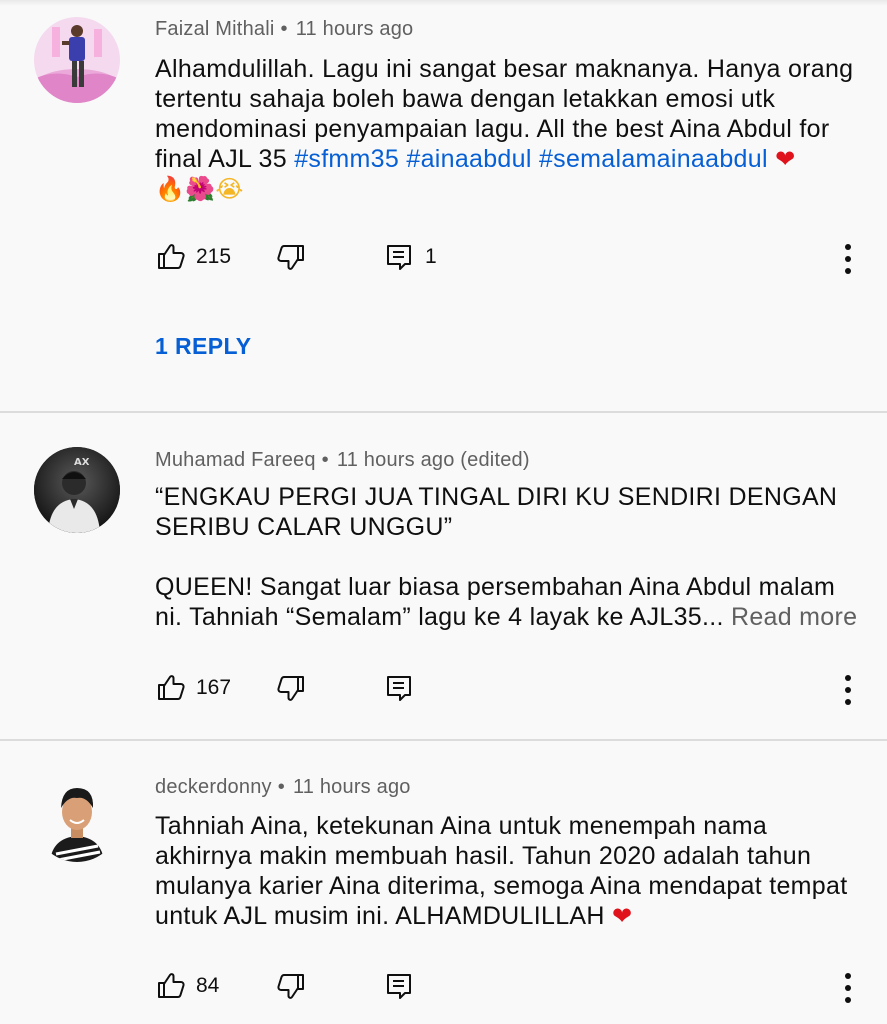  I want to click on comment-meta: Faizal Mithali • 11 hours ago, so click(284, 29).